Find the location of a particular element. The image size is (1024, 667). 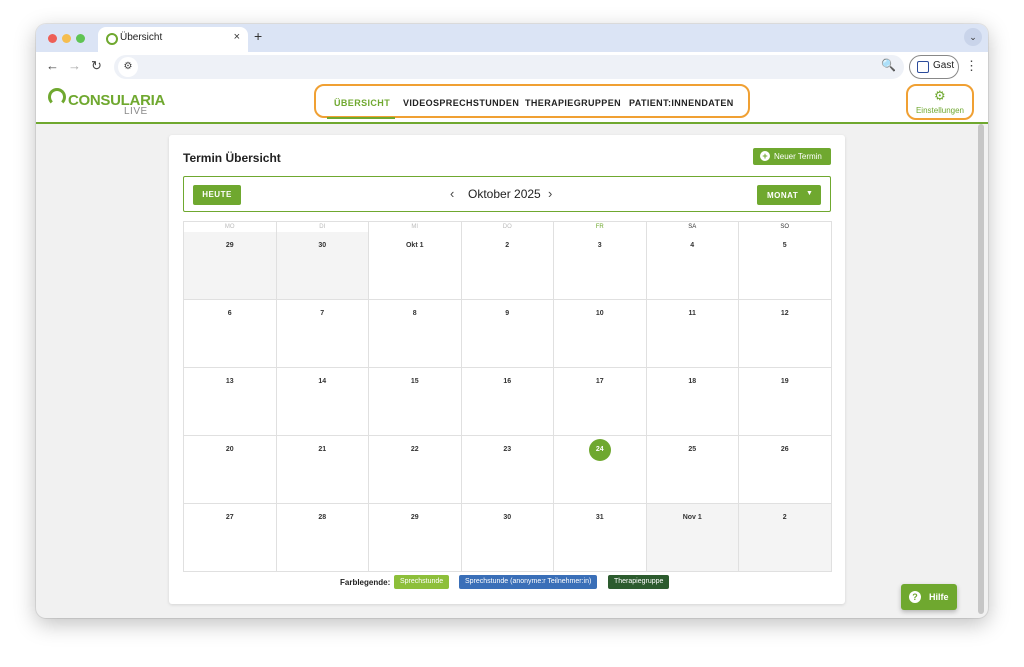

calendar-day: 14 is located at coordinates (322, 402).